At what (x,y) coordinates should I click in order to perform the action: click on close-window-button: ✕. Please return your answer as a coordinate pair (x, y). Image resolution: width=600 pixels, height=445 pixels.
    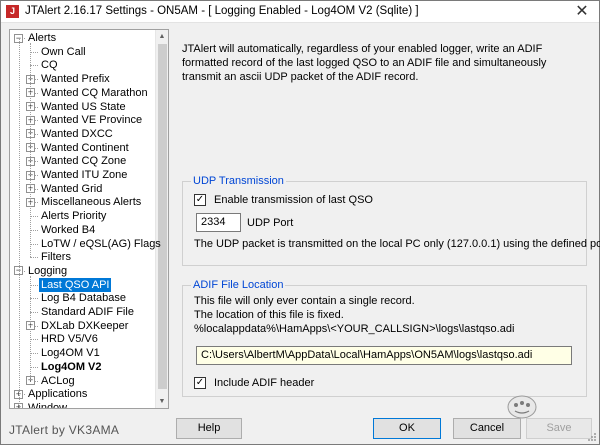
    Looking at the image, I should click on (582, 12).